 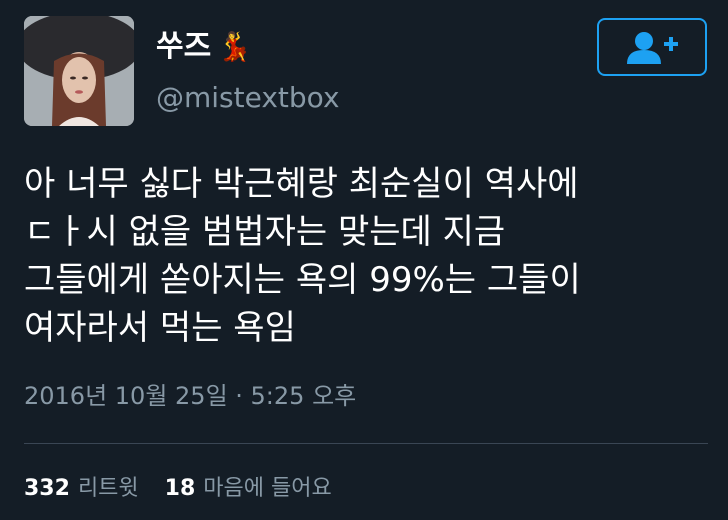 What do you see at coordinates (184, 46) in the screenshot?
I see `display-name-text: 쑤즈` at bounding box center [184, 46].